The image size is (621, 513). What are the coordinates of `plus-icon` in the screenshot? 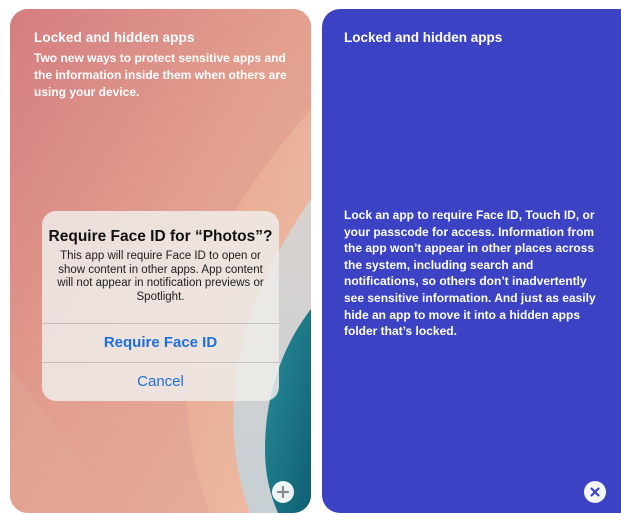 It's located at (283, 492).